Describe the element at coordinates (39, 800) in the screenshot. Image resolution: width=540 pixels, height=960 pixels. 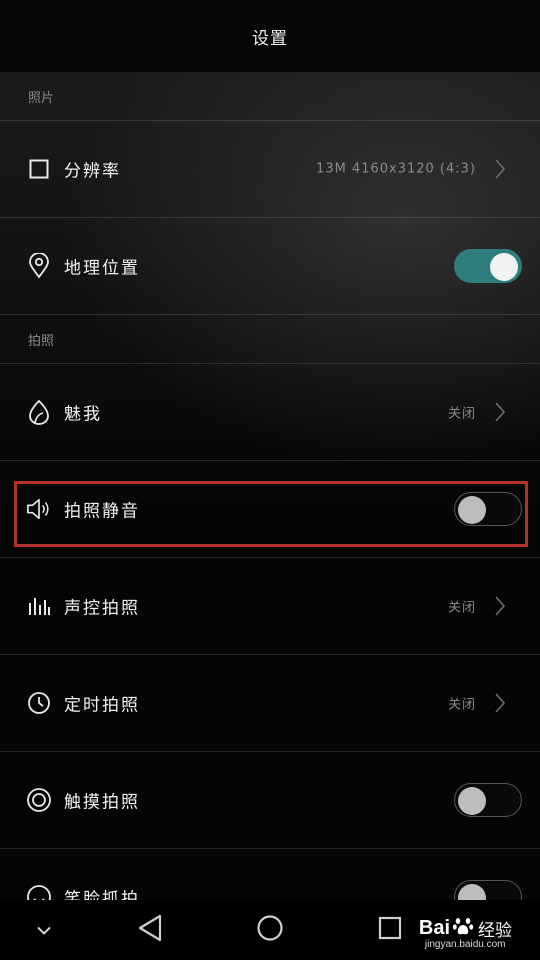
I see `target-circle-icon` at that location.